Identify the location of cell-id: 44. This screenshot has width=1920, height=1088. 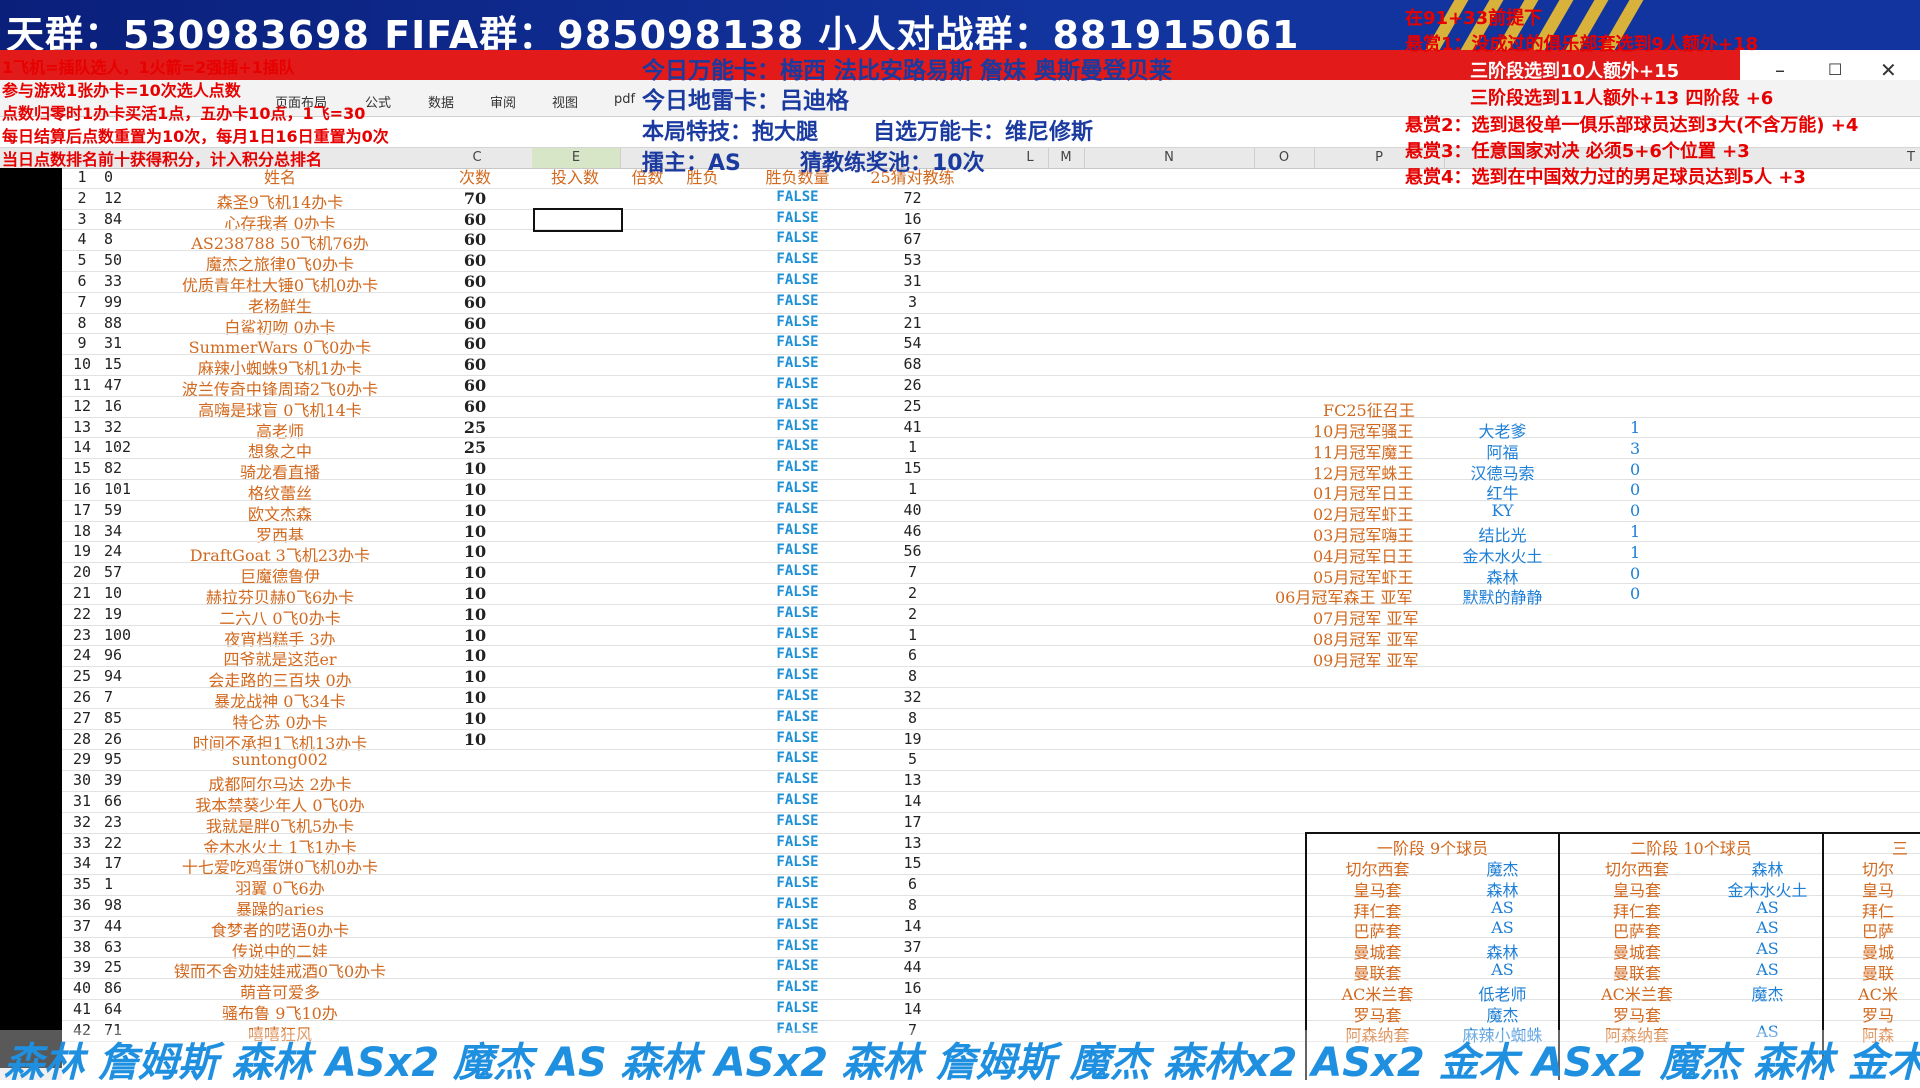
(124, 926).